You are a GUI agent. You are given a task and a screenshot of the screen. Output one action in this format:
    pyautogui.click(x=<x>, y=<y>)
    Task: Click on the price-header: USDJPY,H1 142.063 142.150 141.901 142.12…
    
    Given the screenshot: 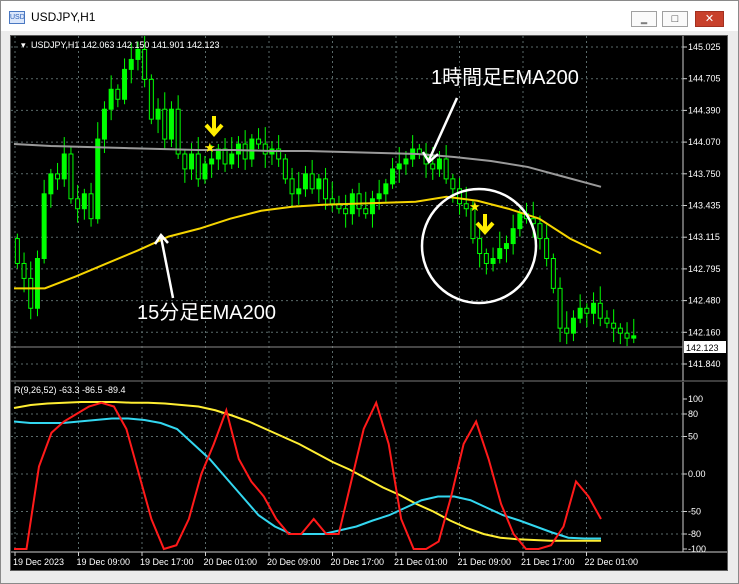 What is the action you would take?
    pyautogui.click(x=125, y=45)
    